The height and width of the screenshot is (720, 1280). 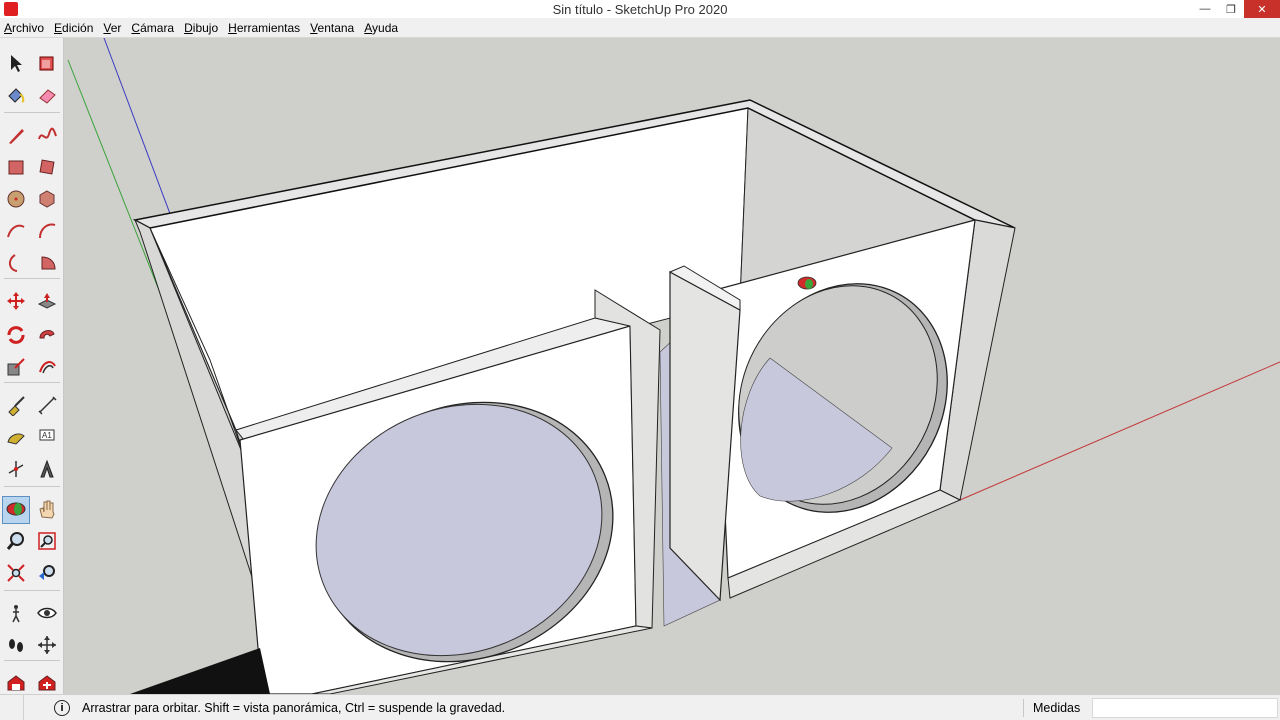 I want to click on walk-tool-button, so click(x=16, y=646).